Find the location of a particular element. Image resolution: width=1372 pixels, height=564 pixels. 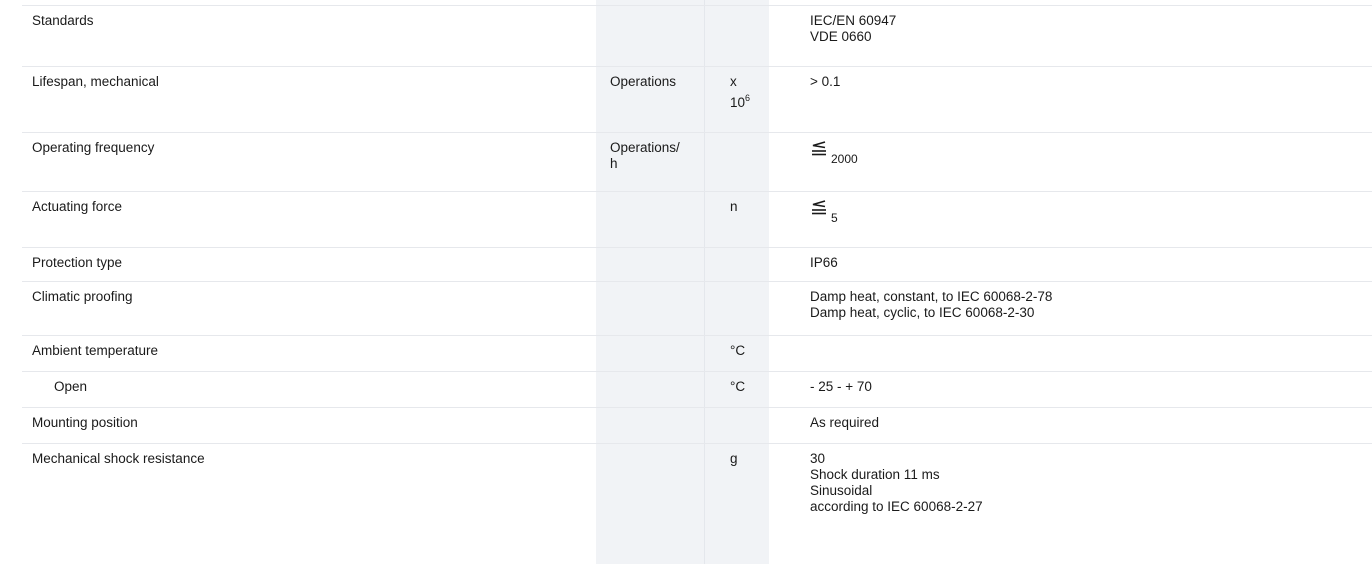

value-with-symbol: 5 is located at coordinates (824, 212).